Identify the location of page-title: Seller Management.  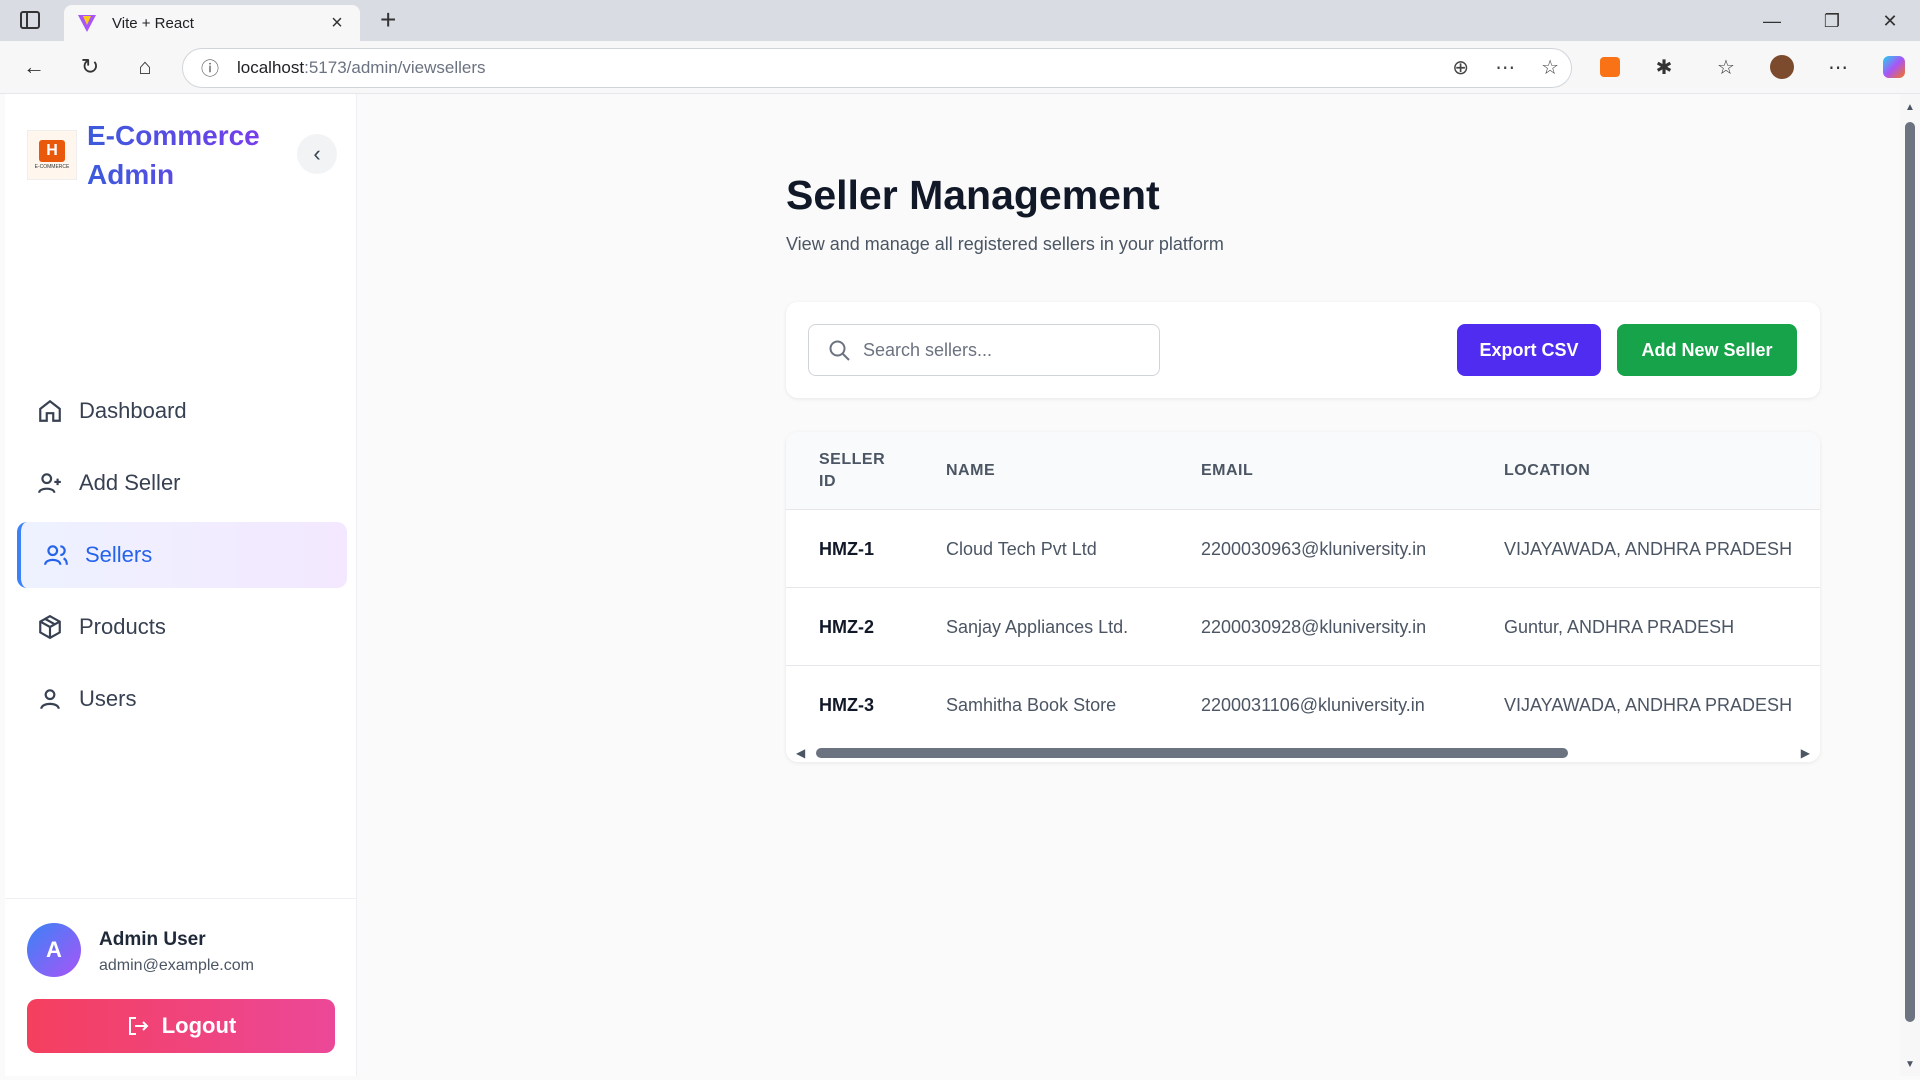
(973, 195).